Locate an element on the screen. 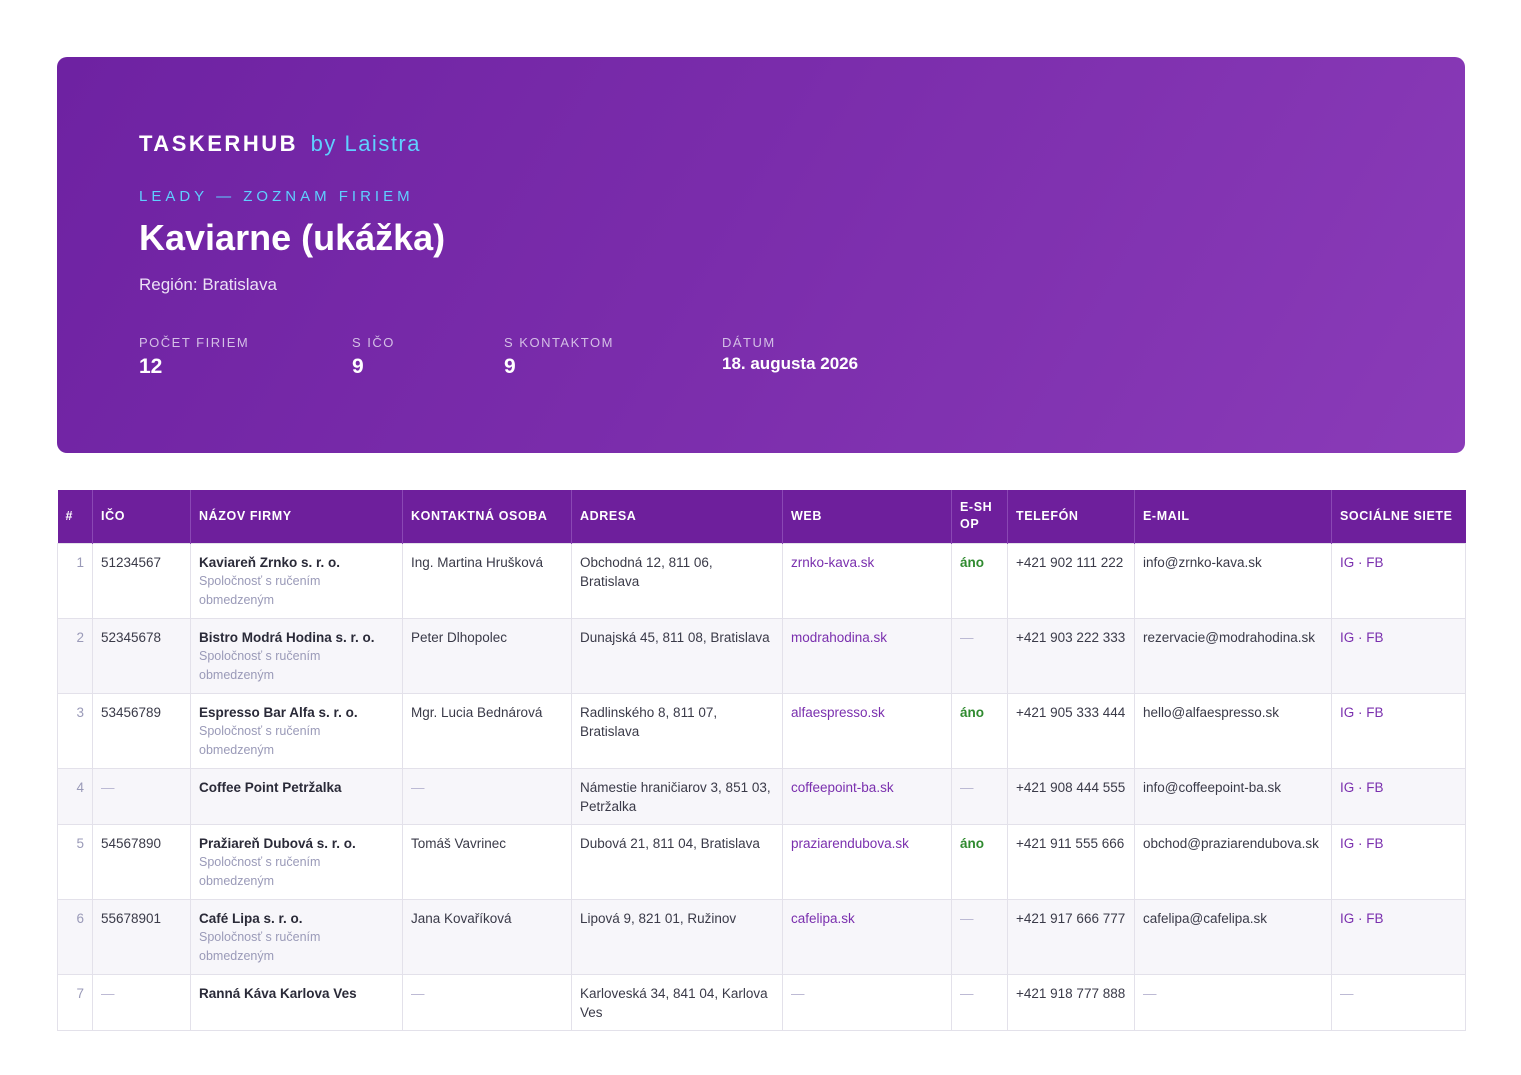 The image size is (1521, 1075). ico-cell-text: 51234567 is located at coordinates (131, 562).